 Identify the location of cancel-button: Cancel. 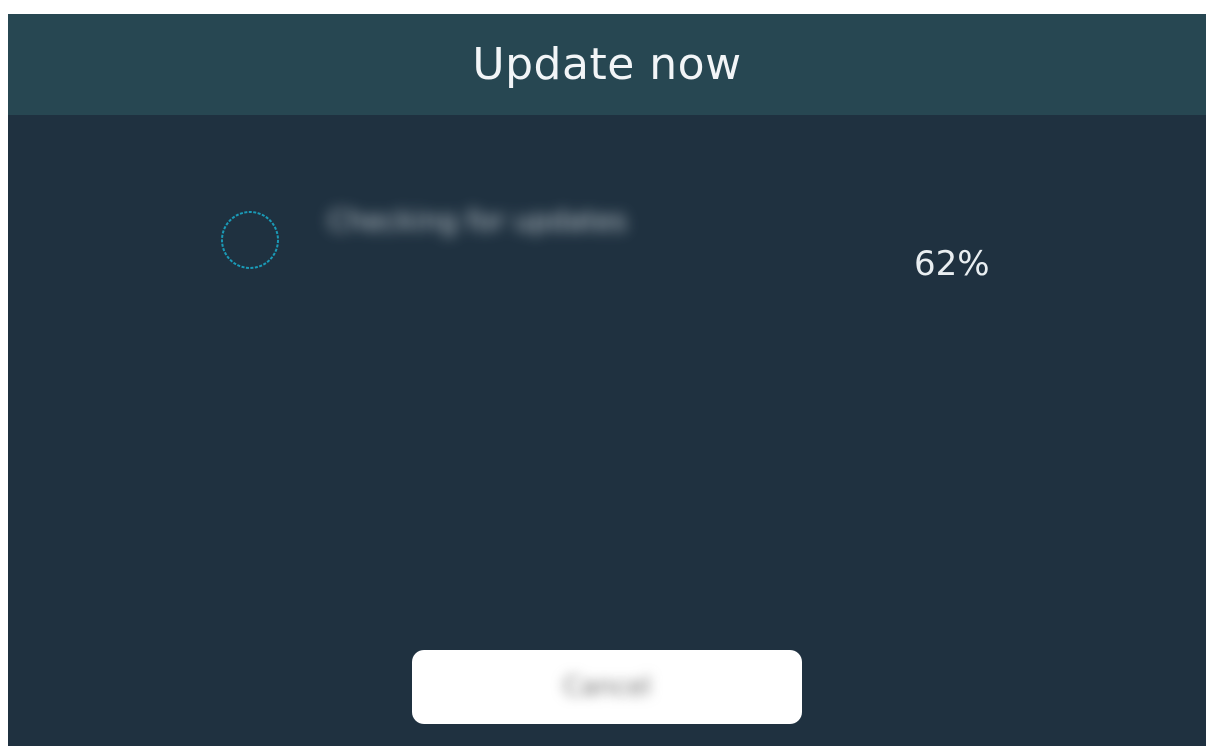
(607, 687).